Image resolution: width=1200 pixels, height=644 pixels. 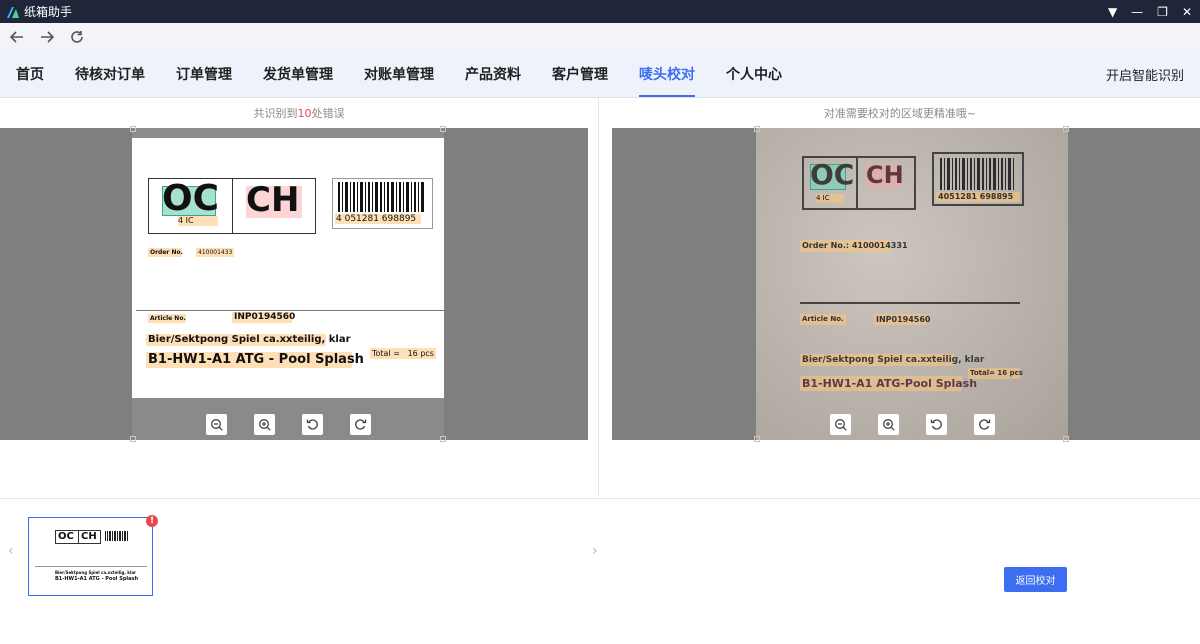 What do you see at coordinates (976, 196) in the screenshot?
I see `photo-barcode-number: 4051281 698895` at bounding box center [976, 196].